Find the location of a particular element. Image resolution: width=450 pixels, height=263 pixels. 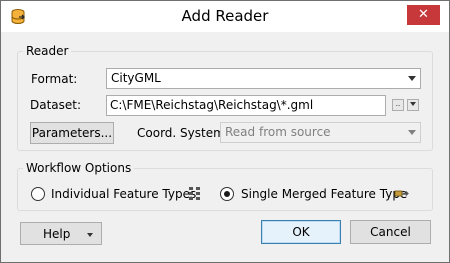

browse-dataset-button: .. is located at coordinates (398, 105).